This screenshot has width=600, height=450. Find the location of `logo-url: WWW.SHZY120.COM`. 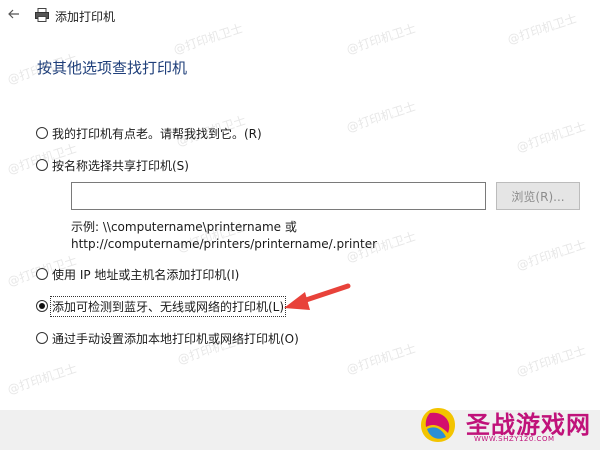

logo-url: WWW.SHZY120.COM is located at coordinates (514, 439).